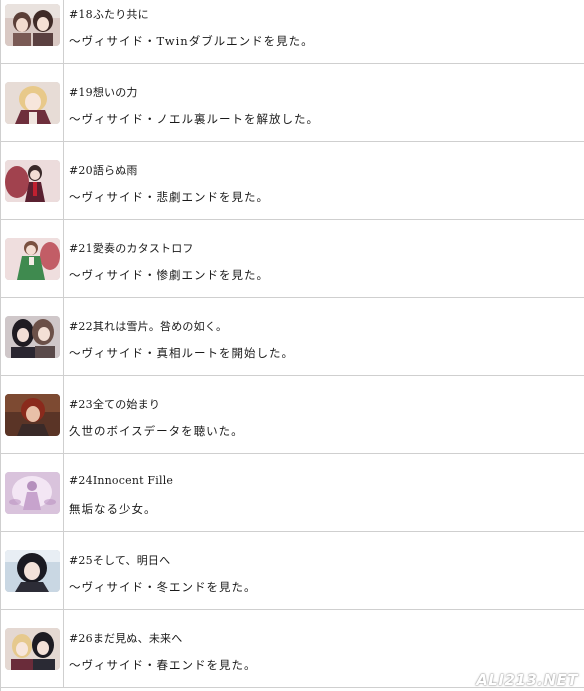 This screenshot has width=584, height=691. I want to click on achievement-desc: ～ヴィサイド・ノエル裏ルートを解放した。, so click(194, 119).